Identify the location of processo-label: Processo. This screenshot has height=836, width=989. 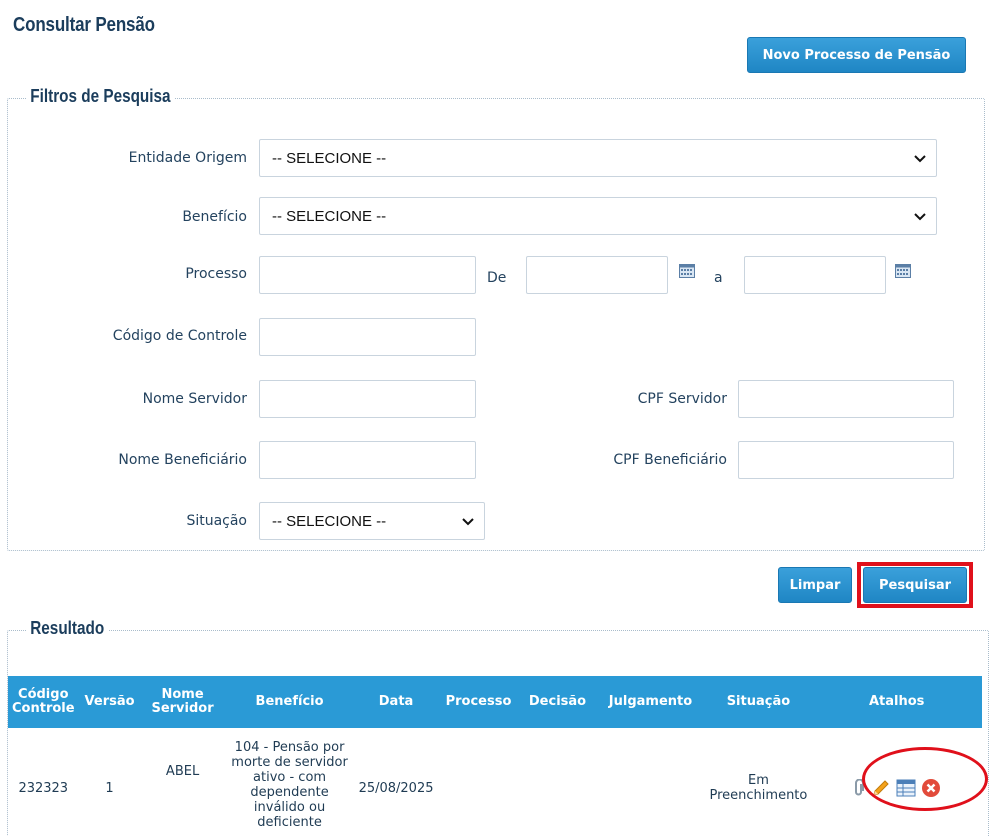
(216, 274).